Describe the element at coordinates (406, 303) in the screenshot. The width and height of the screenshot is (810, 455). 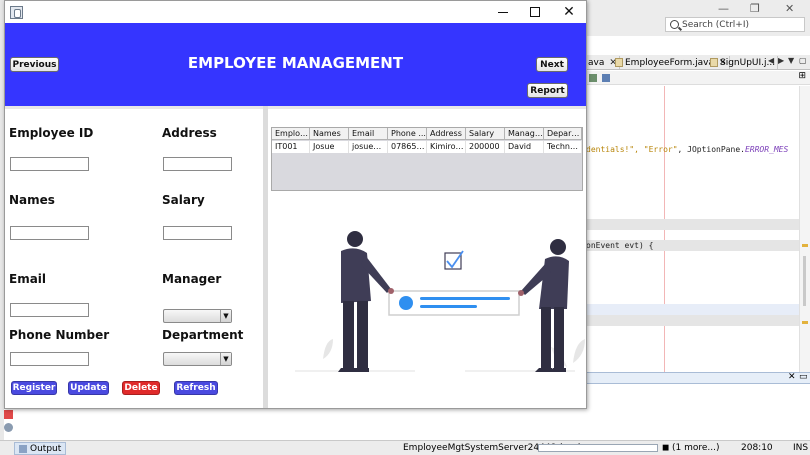
I see `card-dot` at that location.